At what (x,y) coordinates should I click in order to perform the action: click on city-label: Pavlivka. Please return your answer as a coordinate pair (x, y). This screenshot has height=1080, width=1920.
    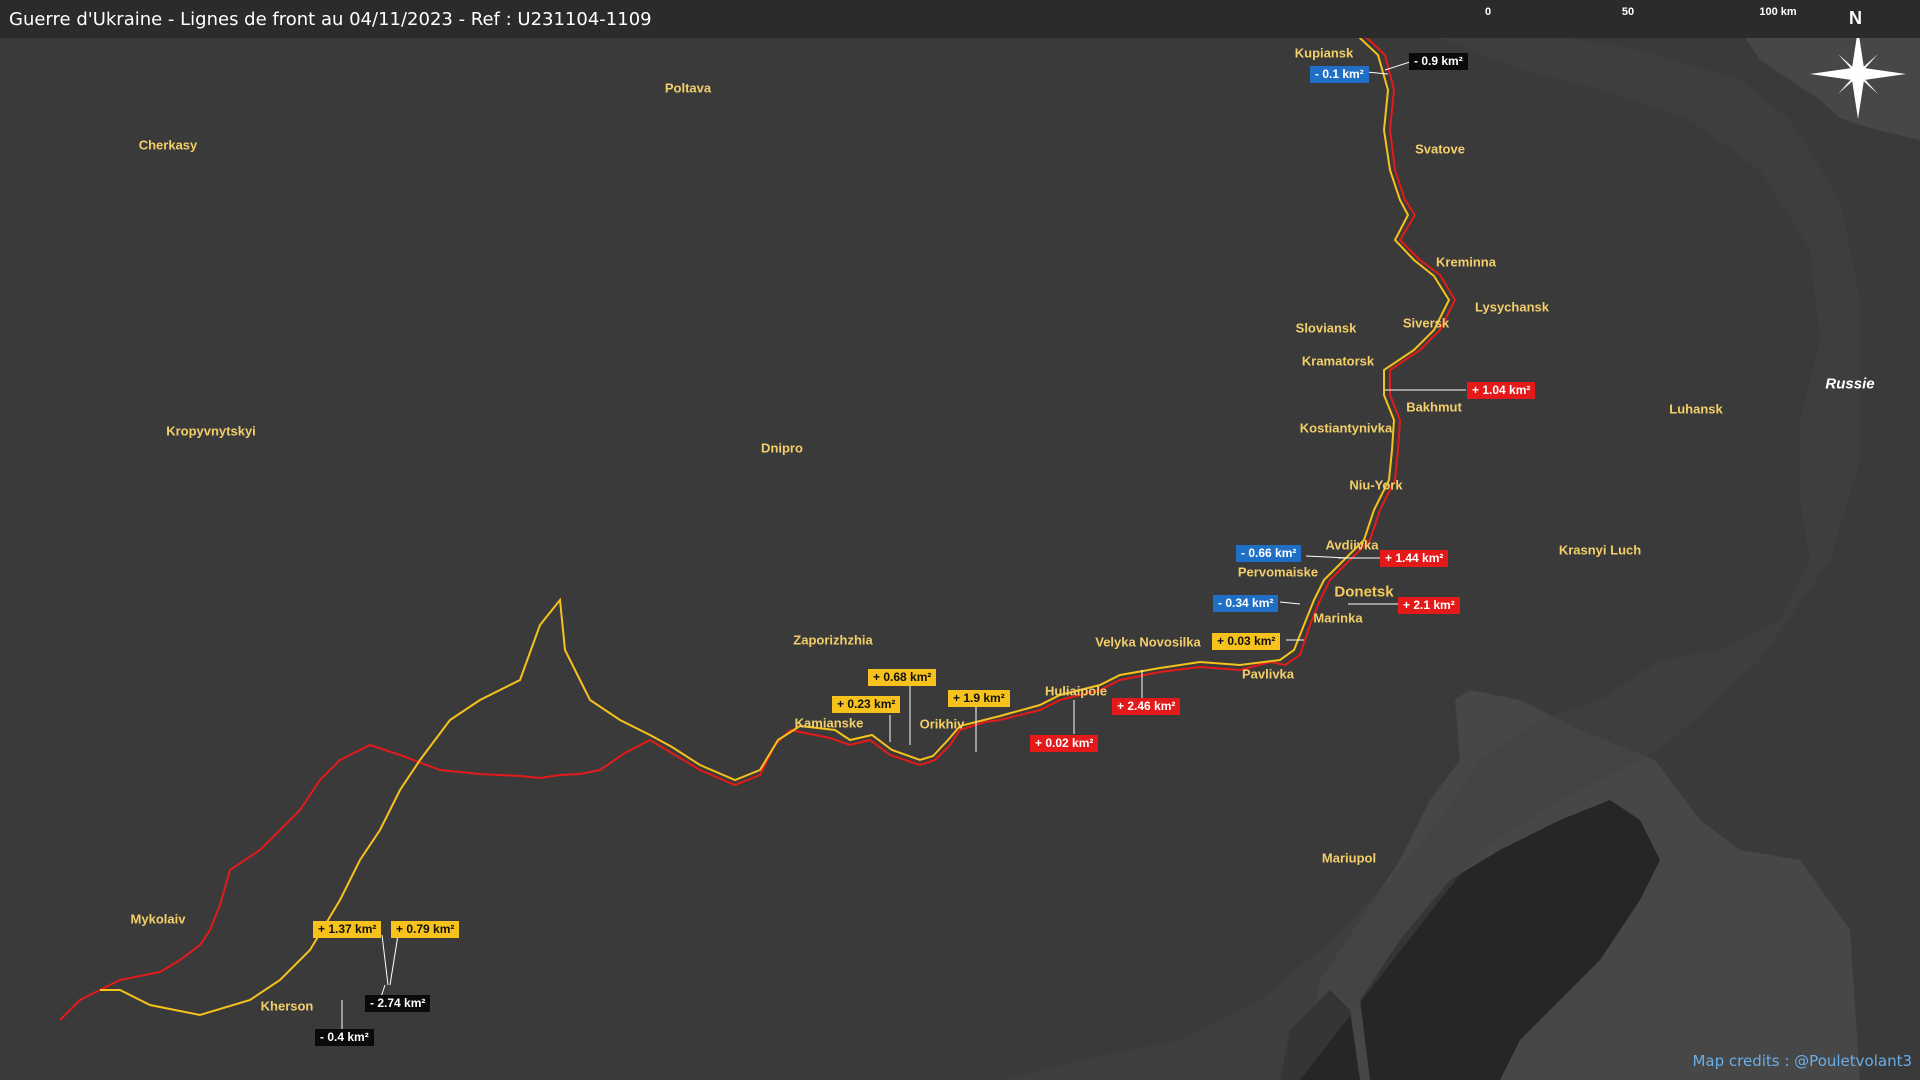
    Looking at the image, I should click on (1268, 674).